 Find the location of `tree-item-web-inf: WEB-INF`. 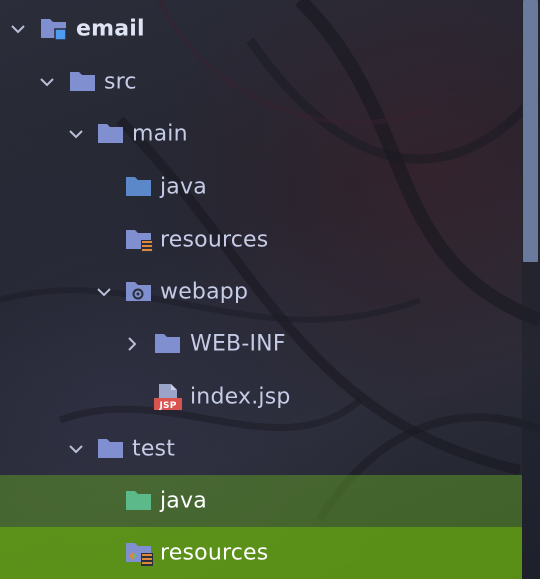

tree-item-web-inf: WEB-INF is located at coordinates (261, 344).